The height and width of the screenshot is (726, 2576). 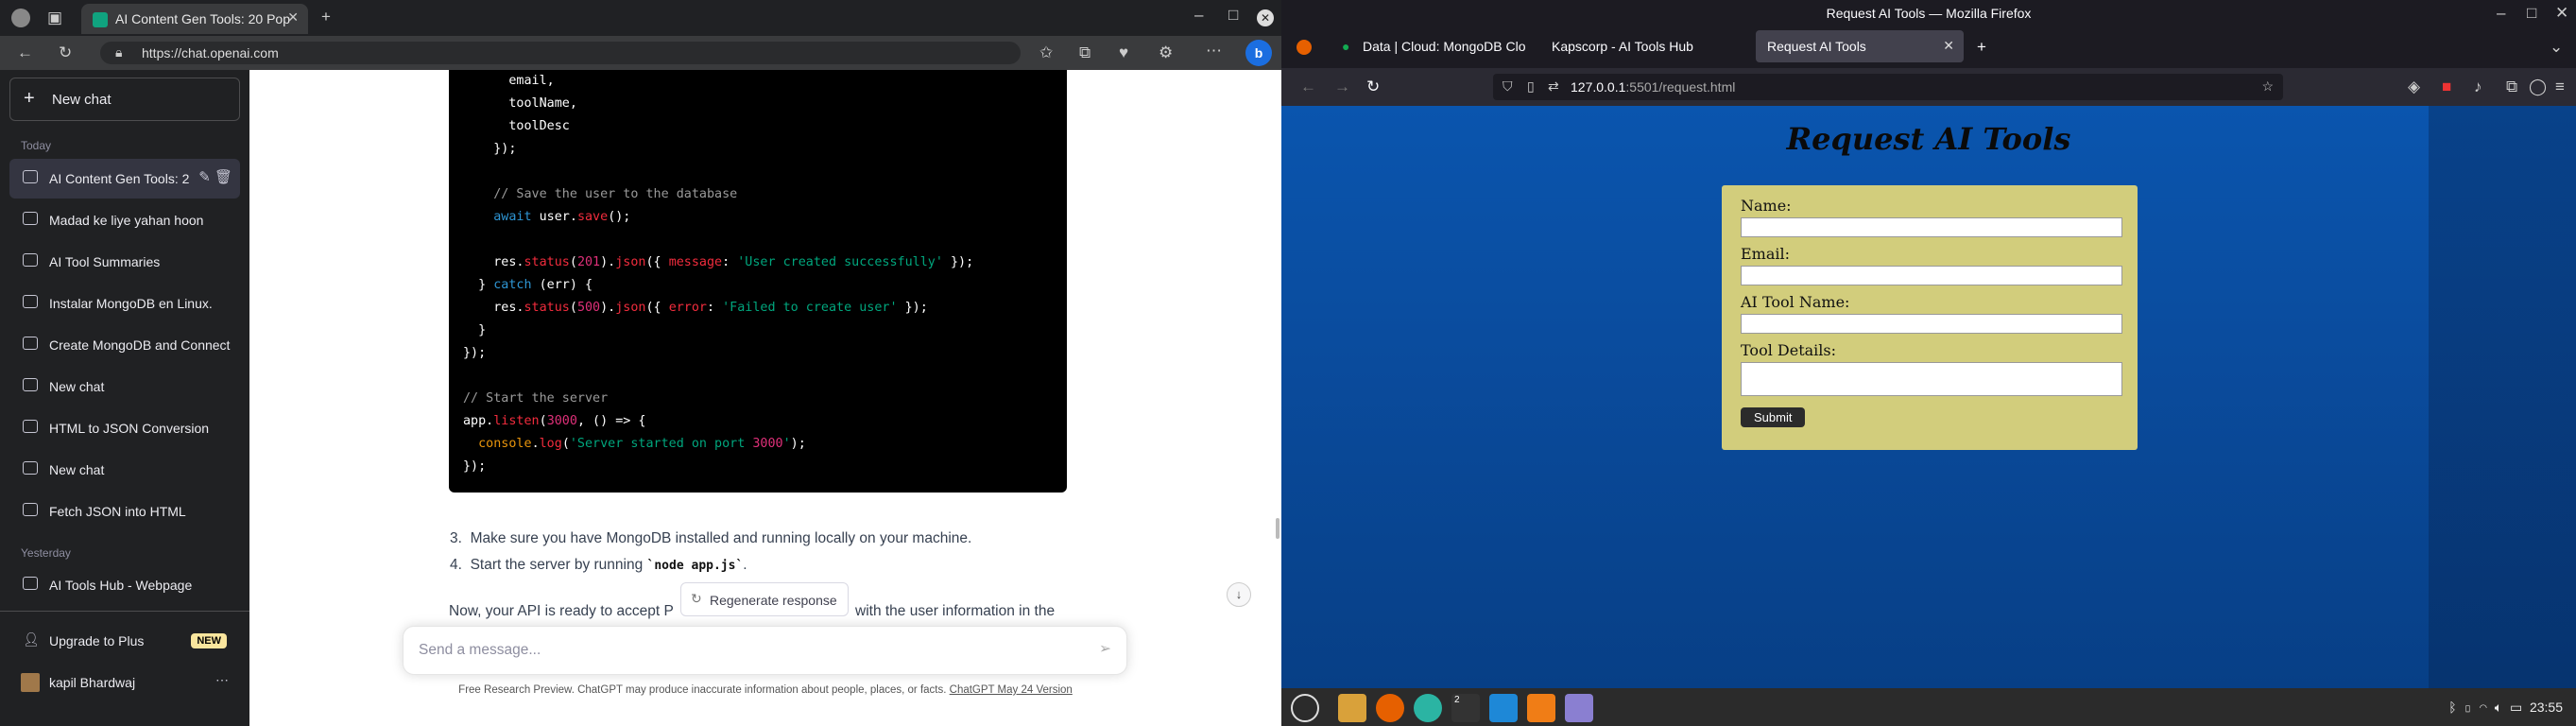 What do you see at coordinates (2560, 87) in the screenshot?
I see `menu-icon: ≡` at bounding box center [2560, 87].